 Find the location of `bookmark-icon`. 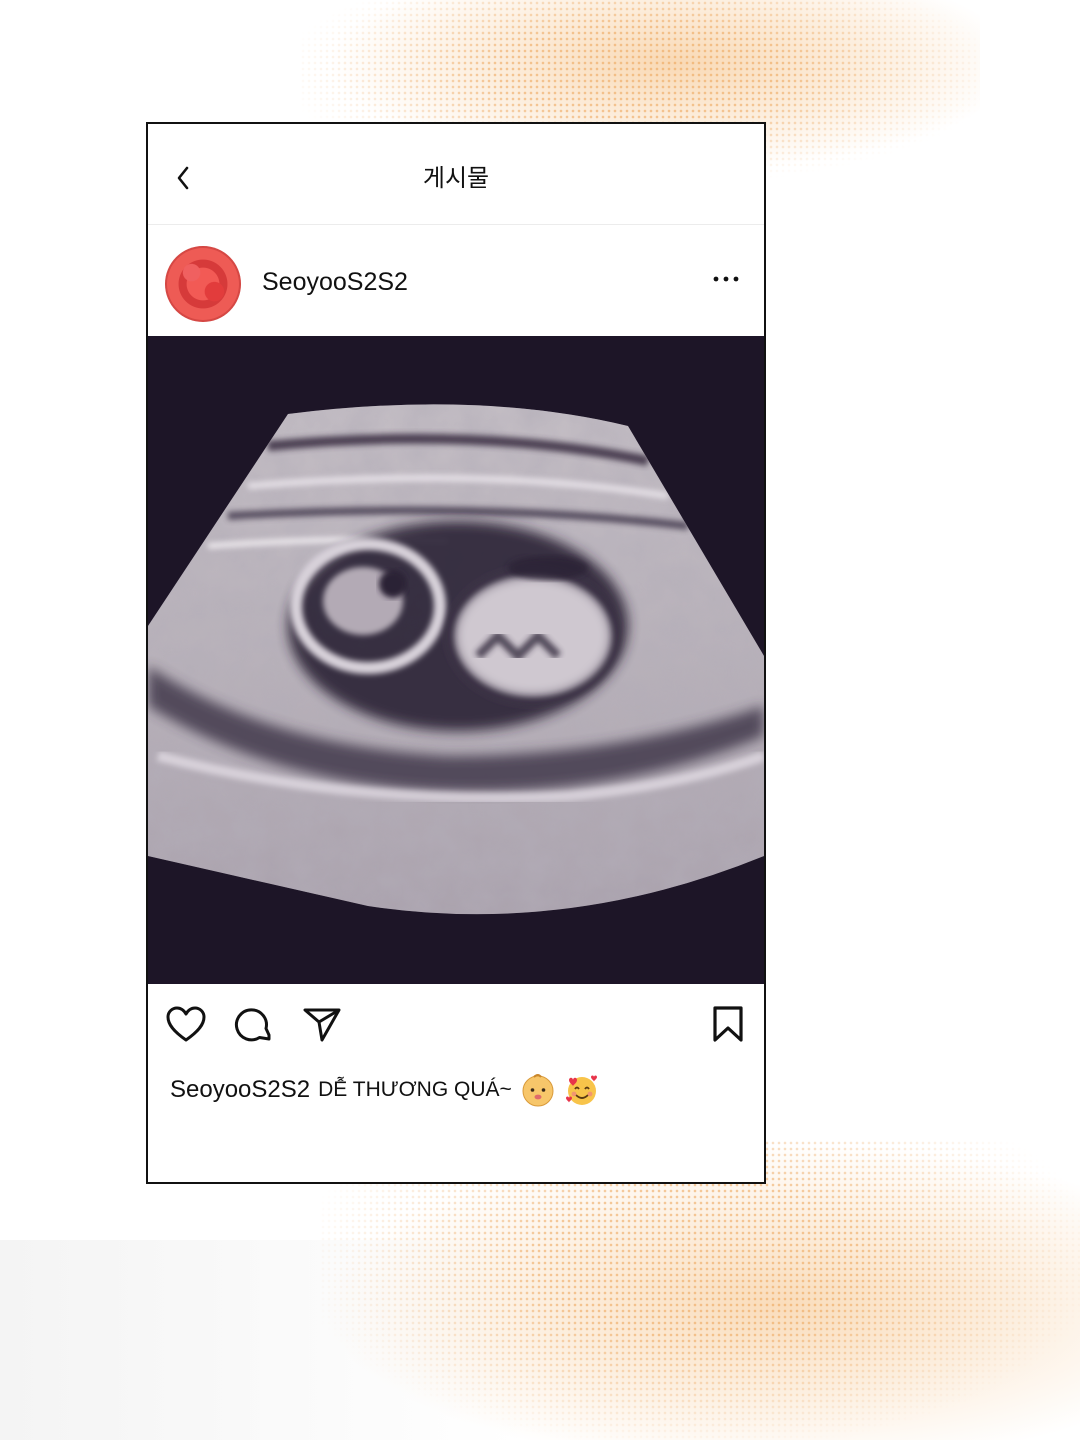

bookmark-icon is located at coordinates (728, 1024).